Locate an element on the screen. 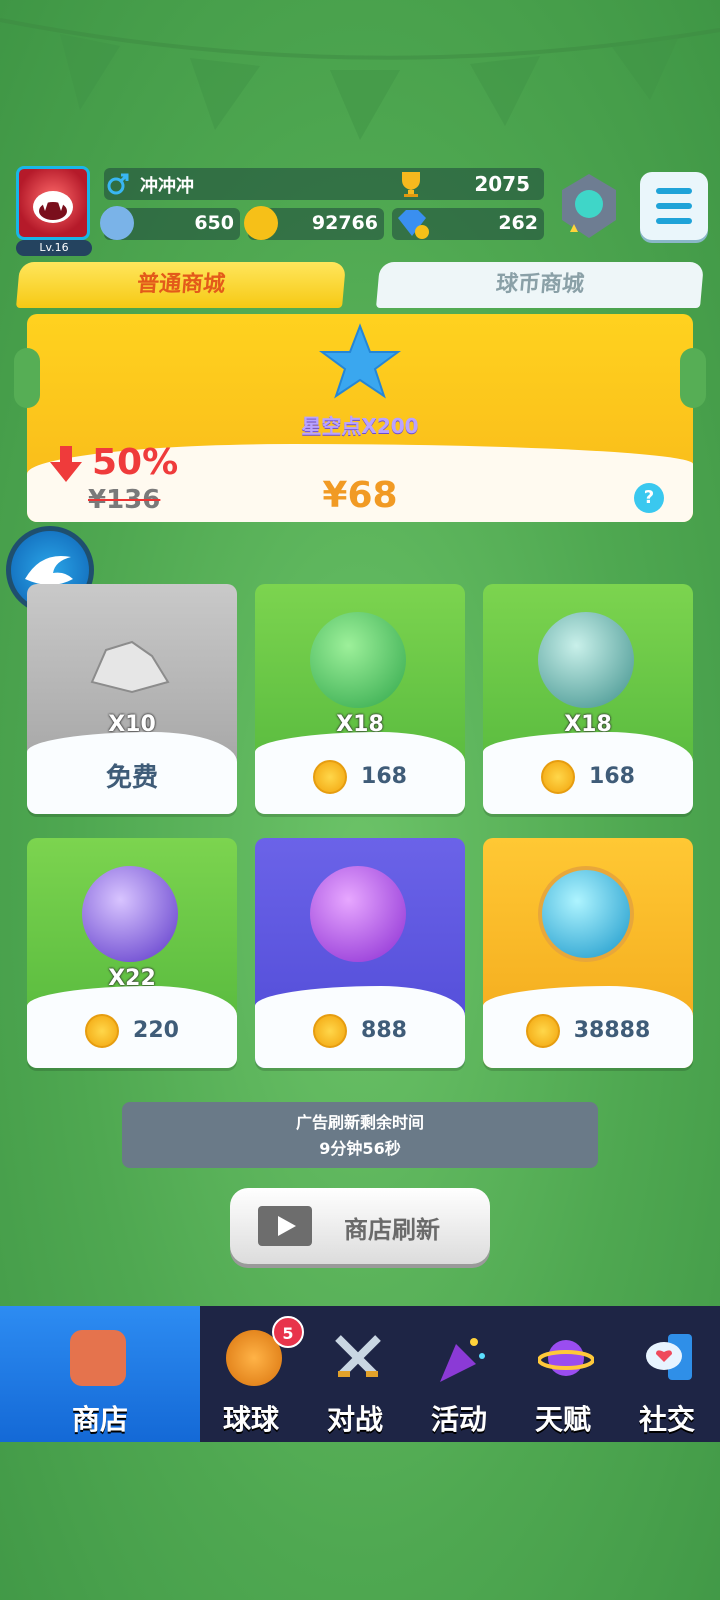 Image resolution: width=720 pixels, height=1600 pixels. shop-card-clover: X22 220 is located at coordinates (132, 953).